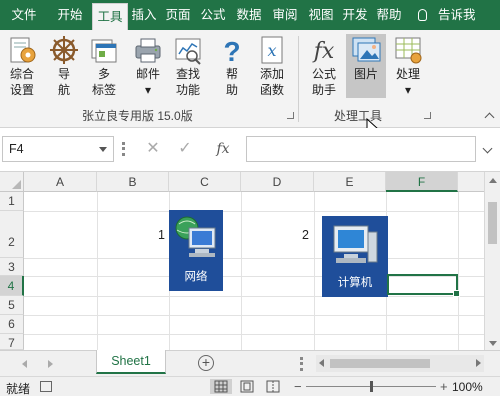  What do you see at coordinates (24, 364) in the screenshot?
I see `prev-sheet-icon` at bounding box center [24, 364].